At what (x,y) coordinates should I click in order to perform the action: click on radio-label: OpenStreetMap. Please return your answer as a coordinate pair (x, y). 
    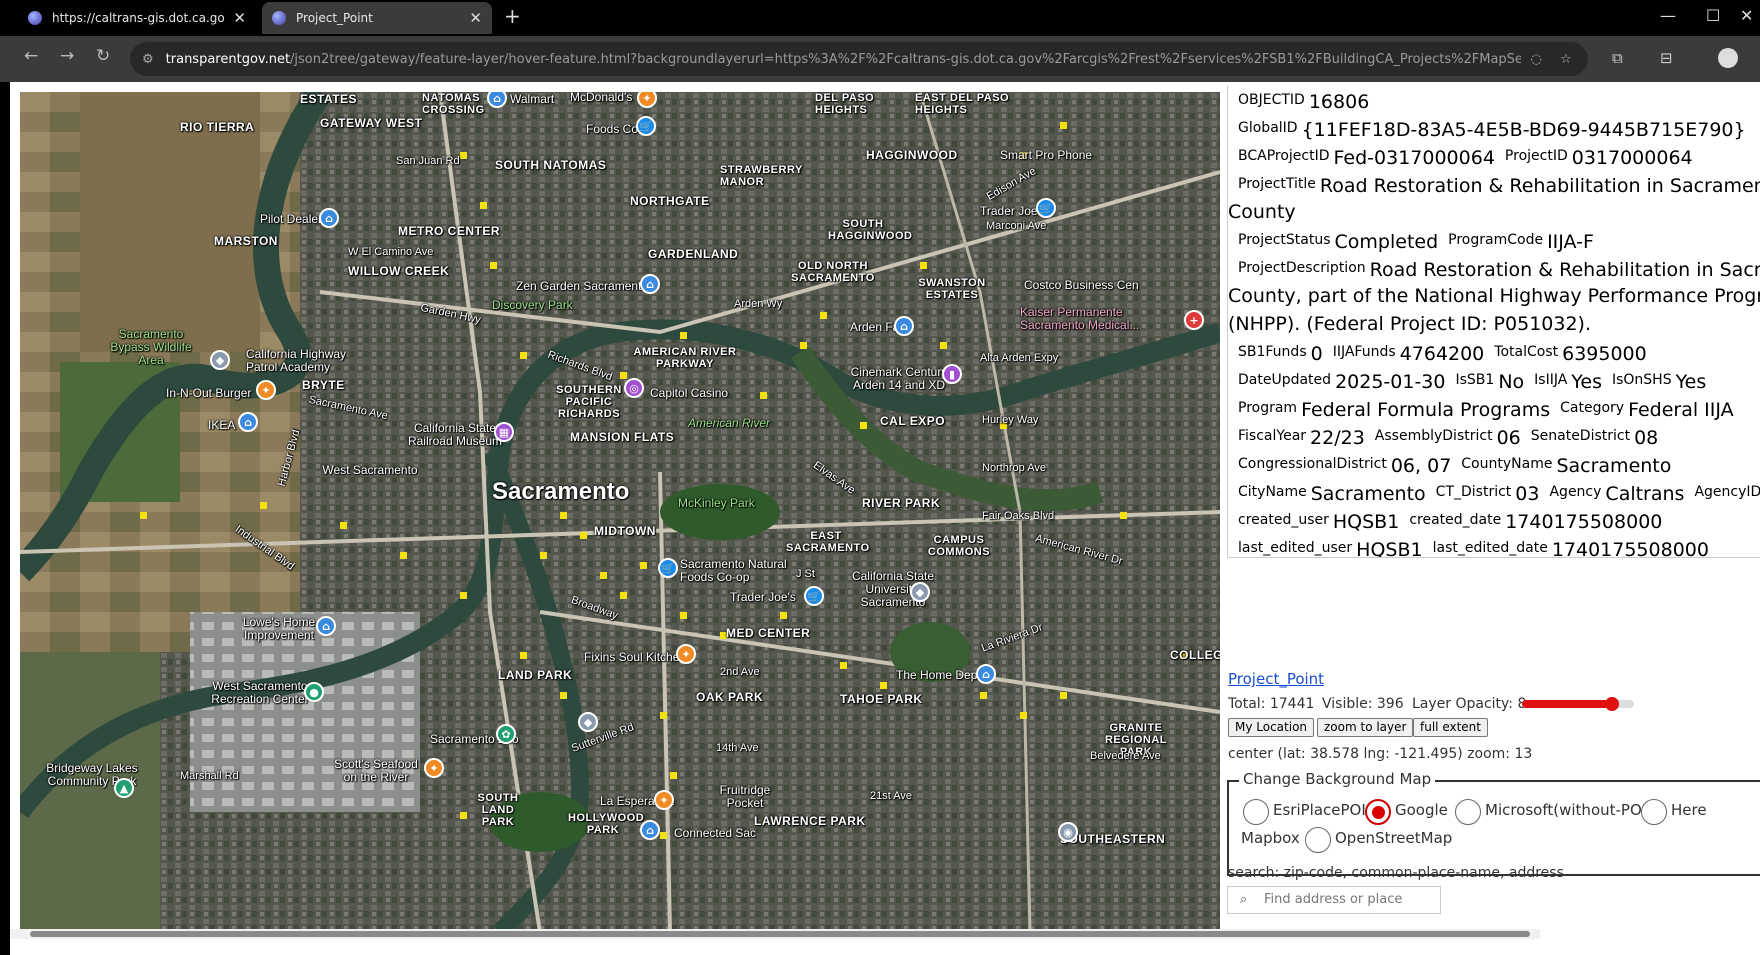
    Looking at the image, I should click on (1394, 838).